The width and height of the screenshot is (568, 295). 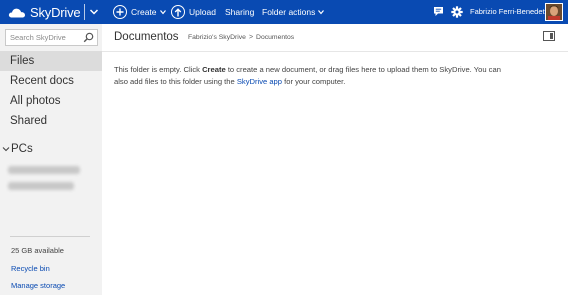 I want to click on sidebar-item-label: Files, so click(x=22, y=61).